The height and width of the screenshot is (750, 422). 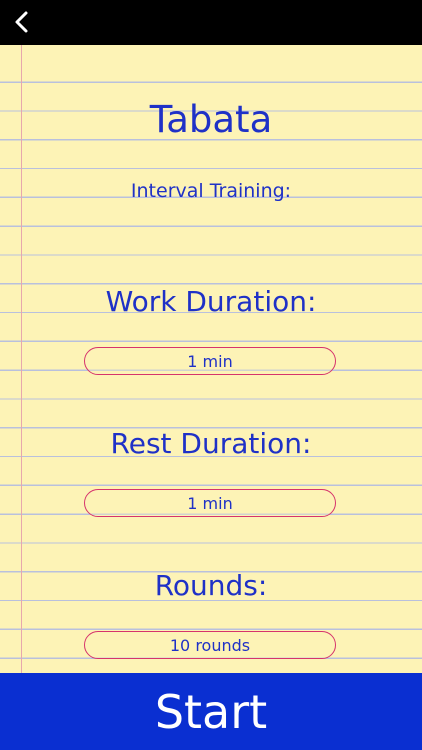 I want to click on rest-duration-field: 1 min, so click(x=210, y=503).